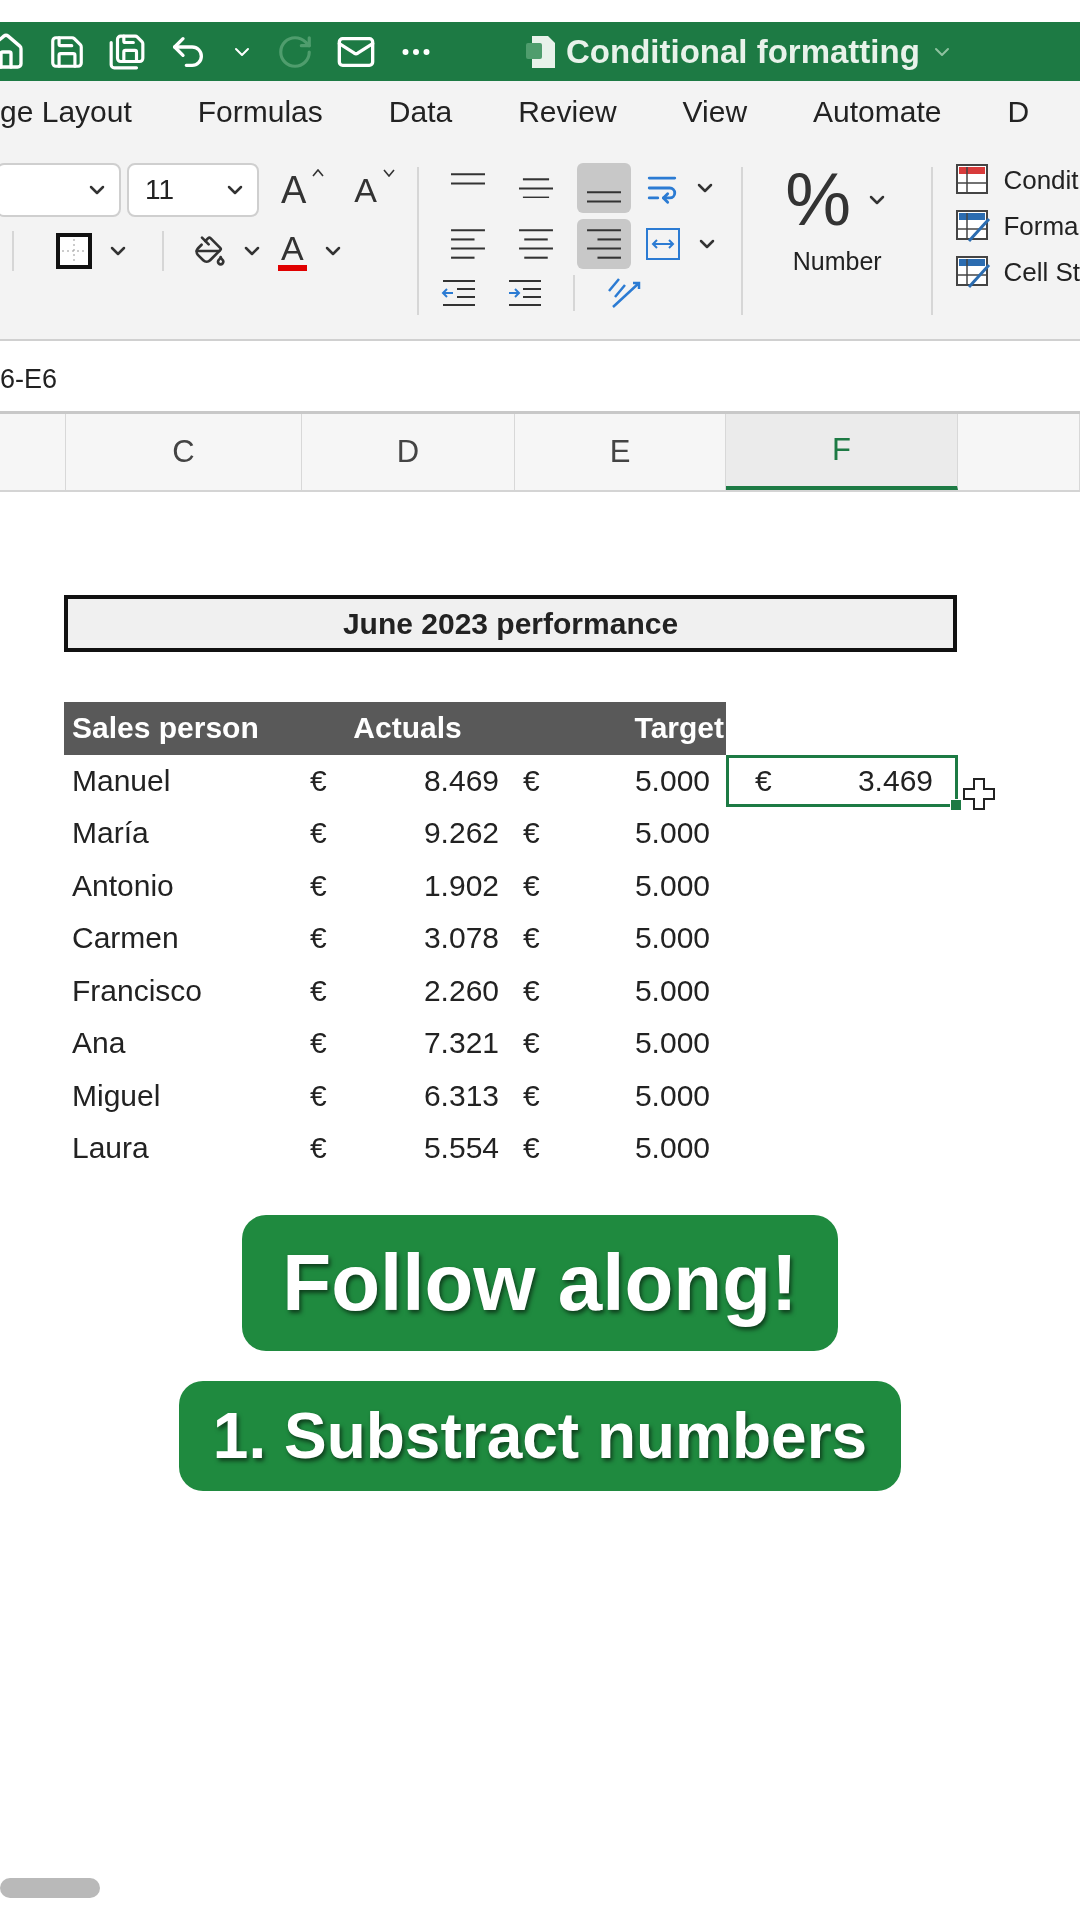  Describe the element at coordinates (125, 938) in the screenshot. I see `table-cell-text: Carmen` at that location.